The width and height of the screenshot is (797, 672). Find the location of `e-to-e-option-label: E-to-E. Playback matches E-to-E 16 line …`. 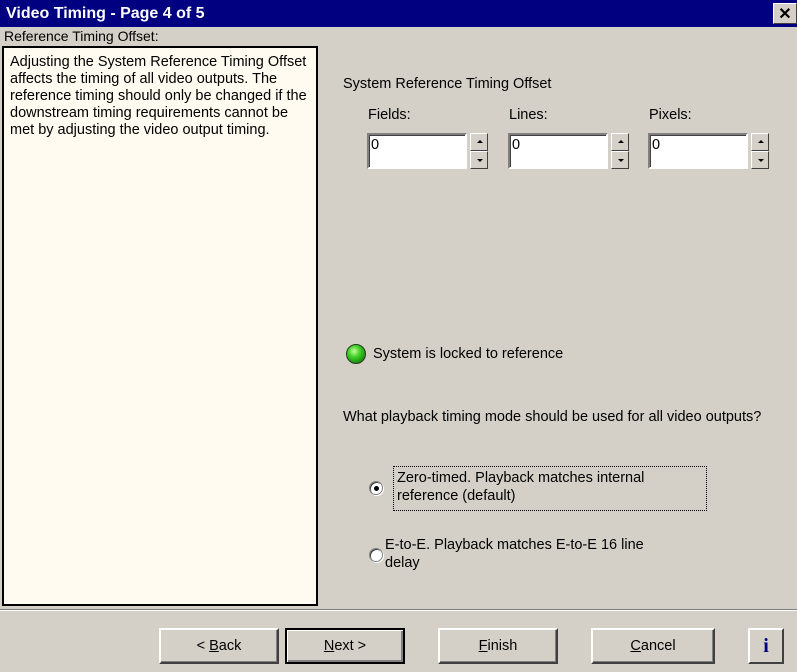

e-to-e-option-label: E-to-E. Playback matches E-to-E 16 line … is located at coordinates (514, 554).